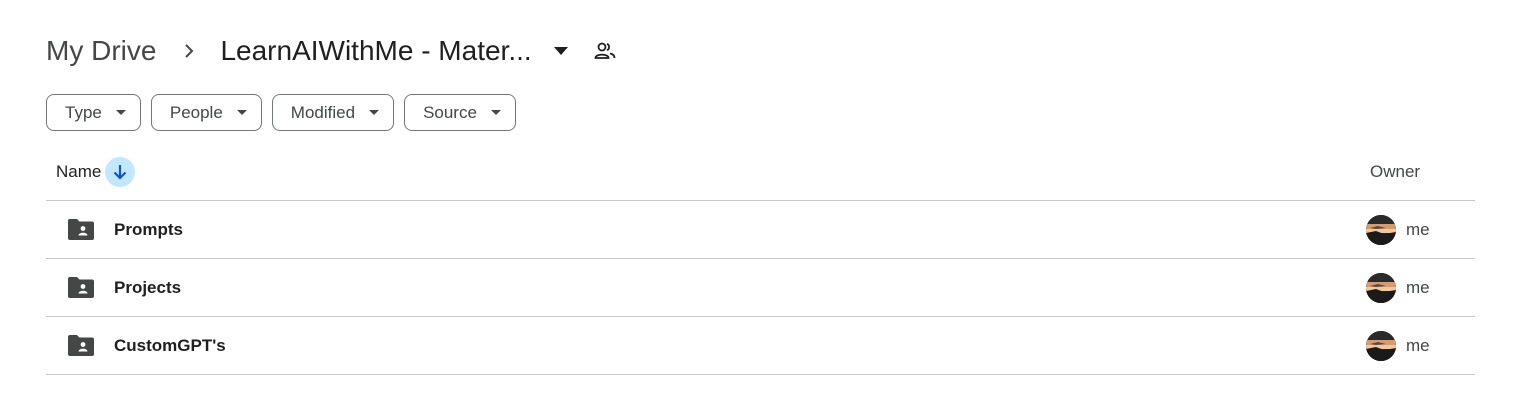 This screenshot has width=1514, height=410. What do you see at coordinates (1395, 172) in the screenshot?
I see `column-header-owner: Owner` at bounding box center [1395, 172].